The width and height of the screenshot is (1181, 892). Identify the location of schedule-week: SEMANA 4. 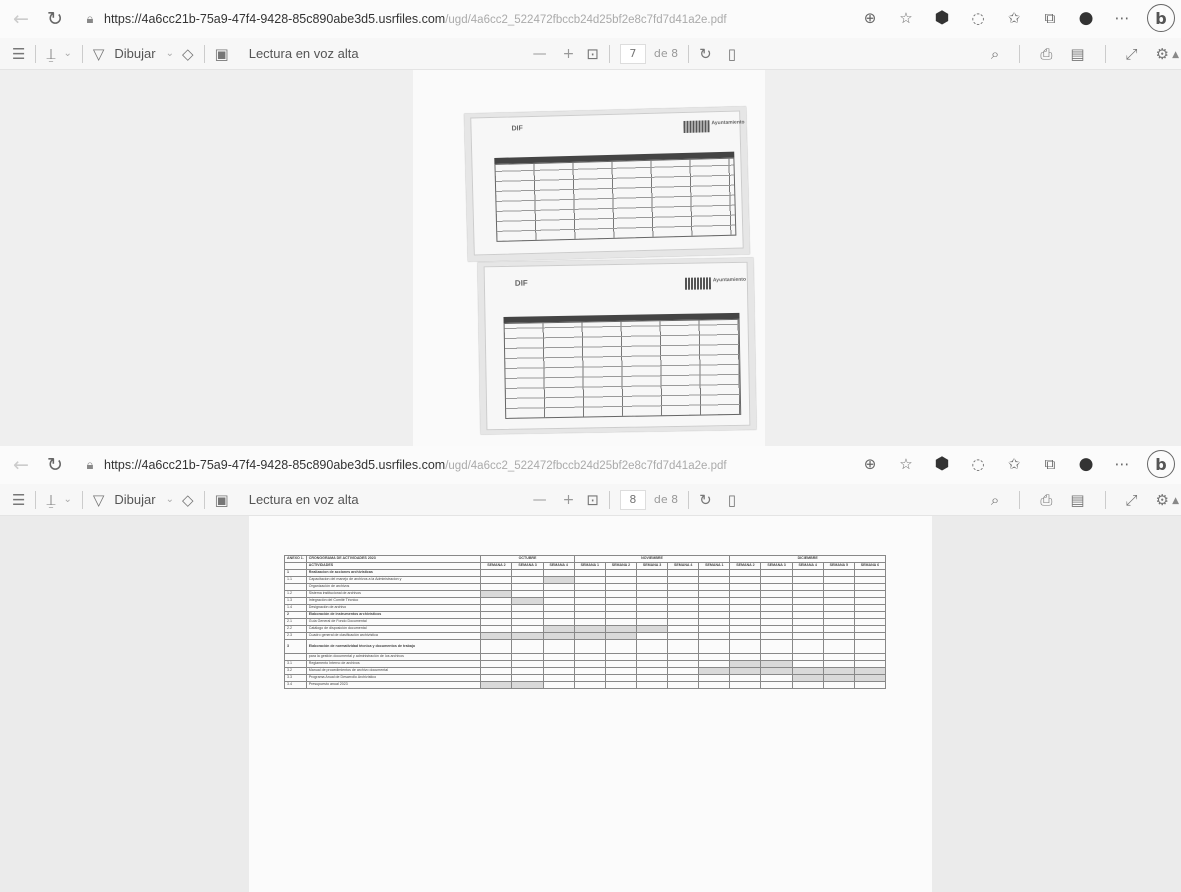
(807, 566).